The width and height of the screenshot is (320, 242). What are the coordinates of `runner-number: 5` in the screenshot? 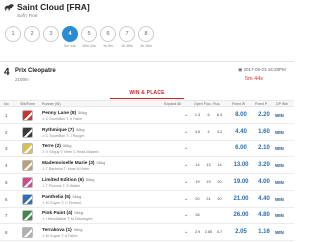 It's located at (6, 182).